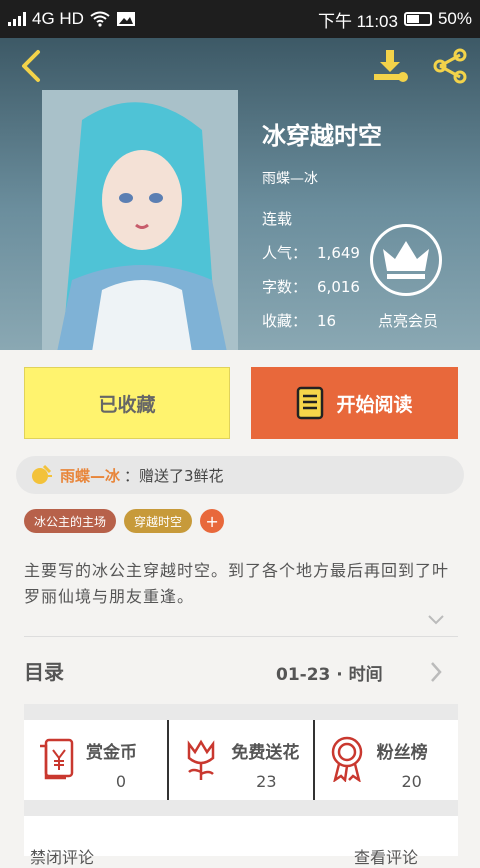 Image resolution: width=480 pixels, height=868 pixels. What do you see at coordinates (436, 620) in the screenshot?
I see `chevron-down-icon` at bounding box center [436, 620].